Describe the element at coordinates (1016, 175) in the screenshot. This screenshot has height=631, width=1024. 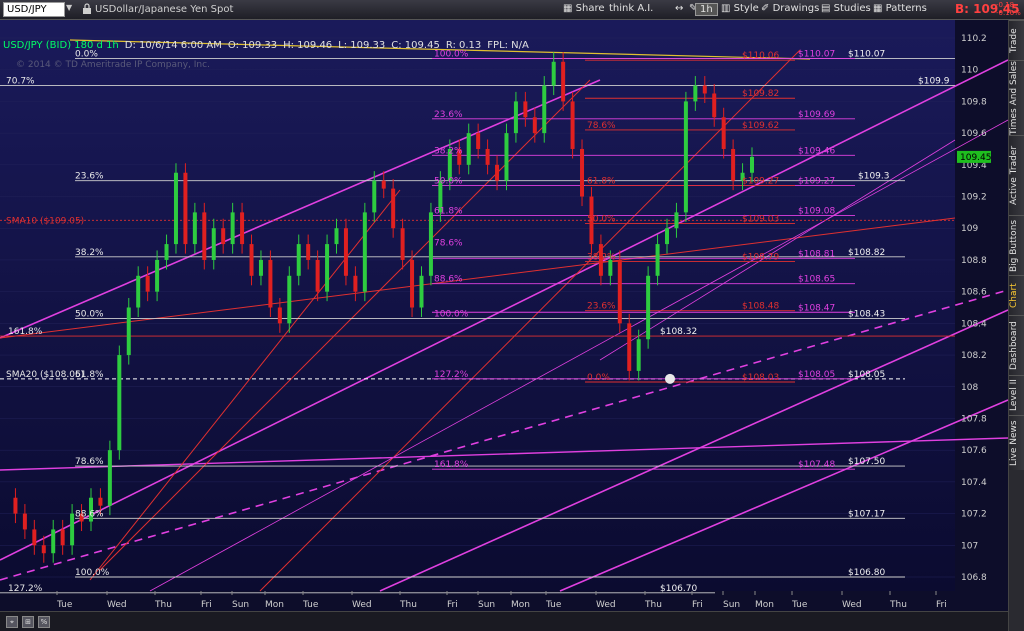
I see `side-tab-active-trader: Active Trader` at that location.